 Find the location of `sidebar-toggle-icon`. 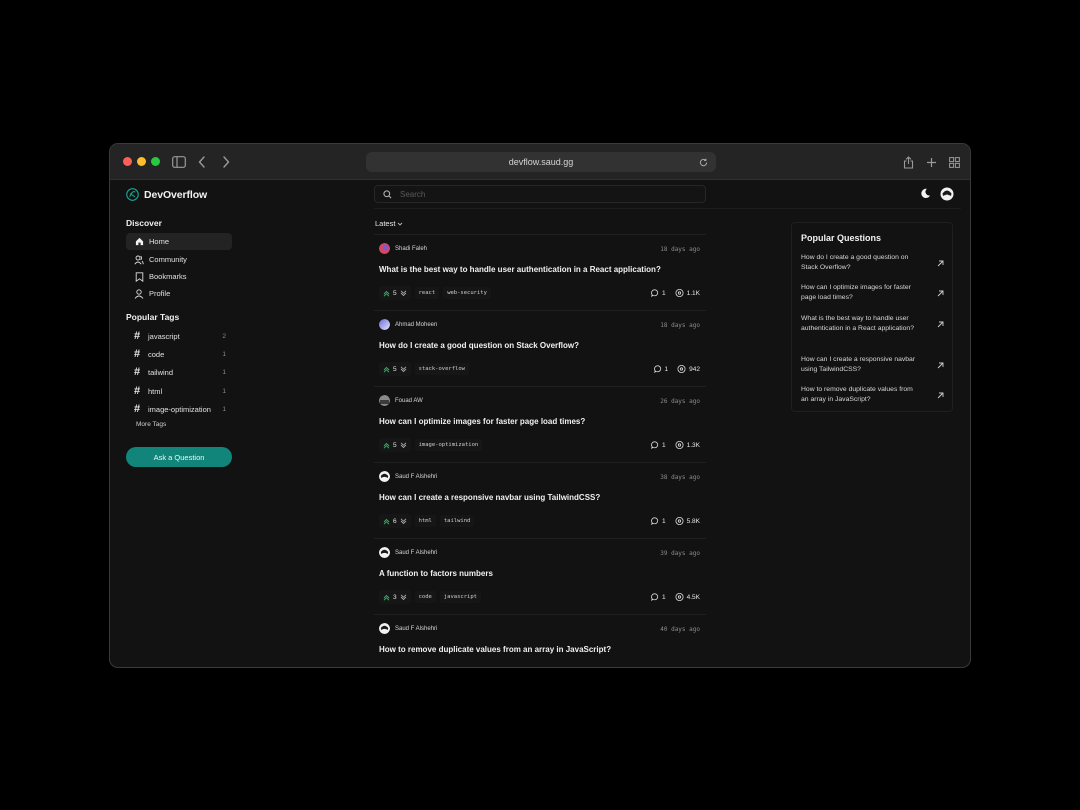

sidebar-toggle-icon is located at coordinates (179, 162).